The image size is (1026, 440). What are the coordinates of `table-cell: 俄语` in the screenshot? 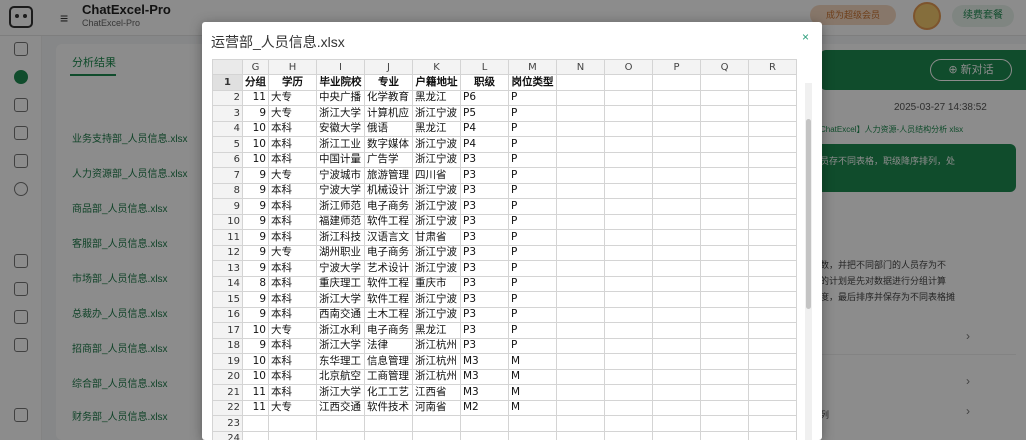 It's located at (388, 128).